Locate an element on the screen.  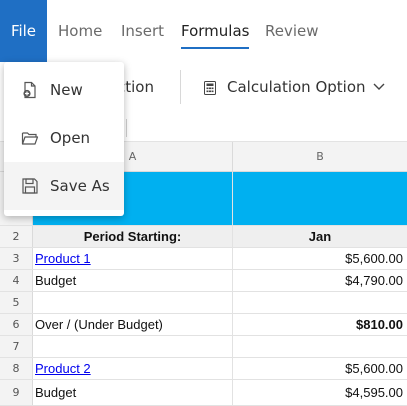
chevron-down-icon is located at coordinates (379, 87).